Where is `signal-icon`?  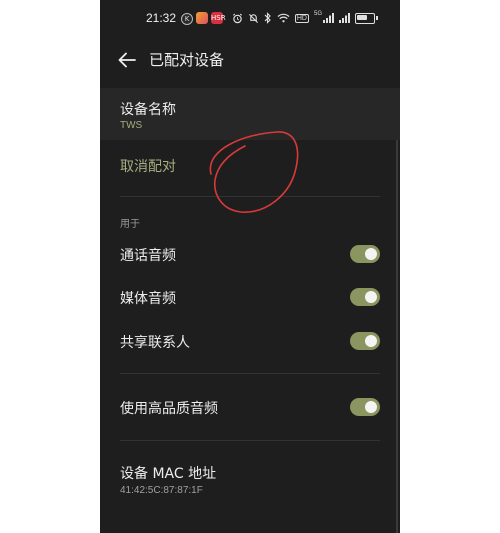
signal-icon is located at coordinates (328, 18).